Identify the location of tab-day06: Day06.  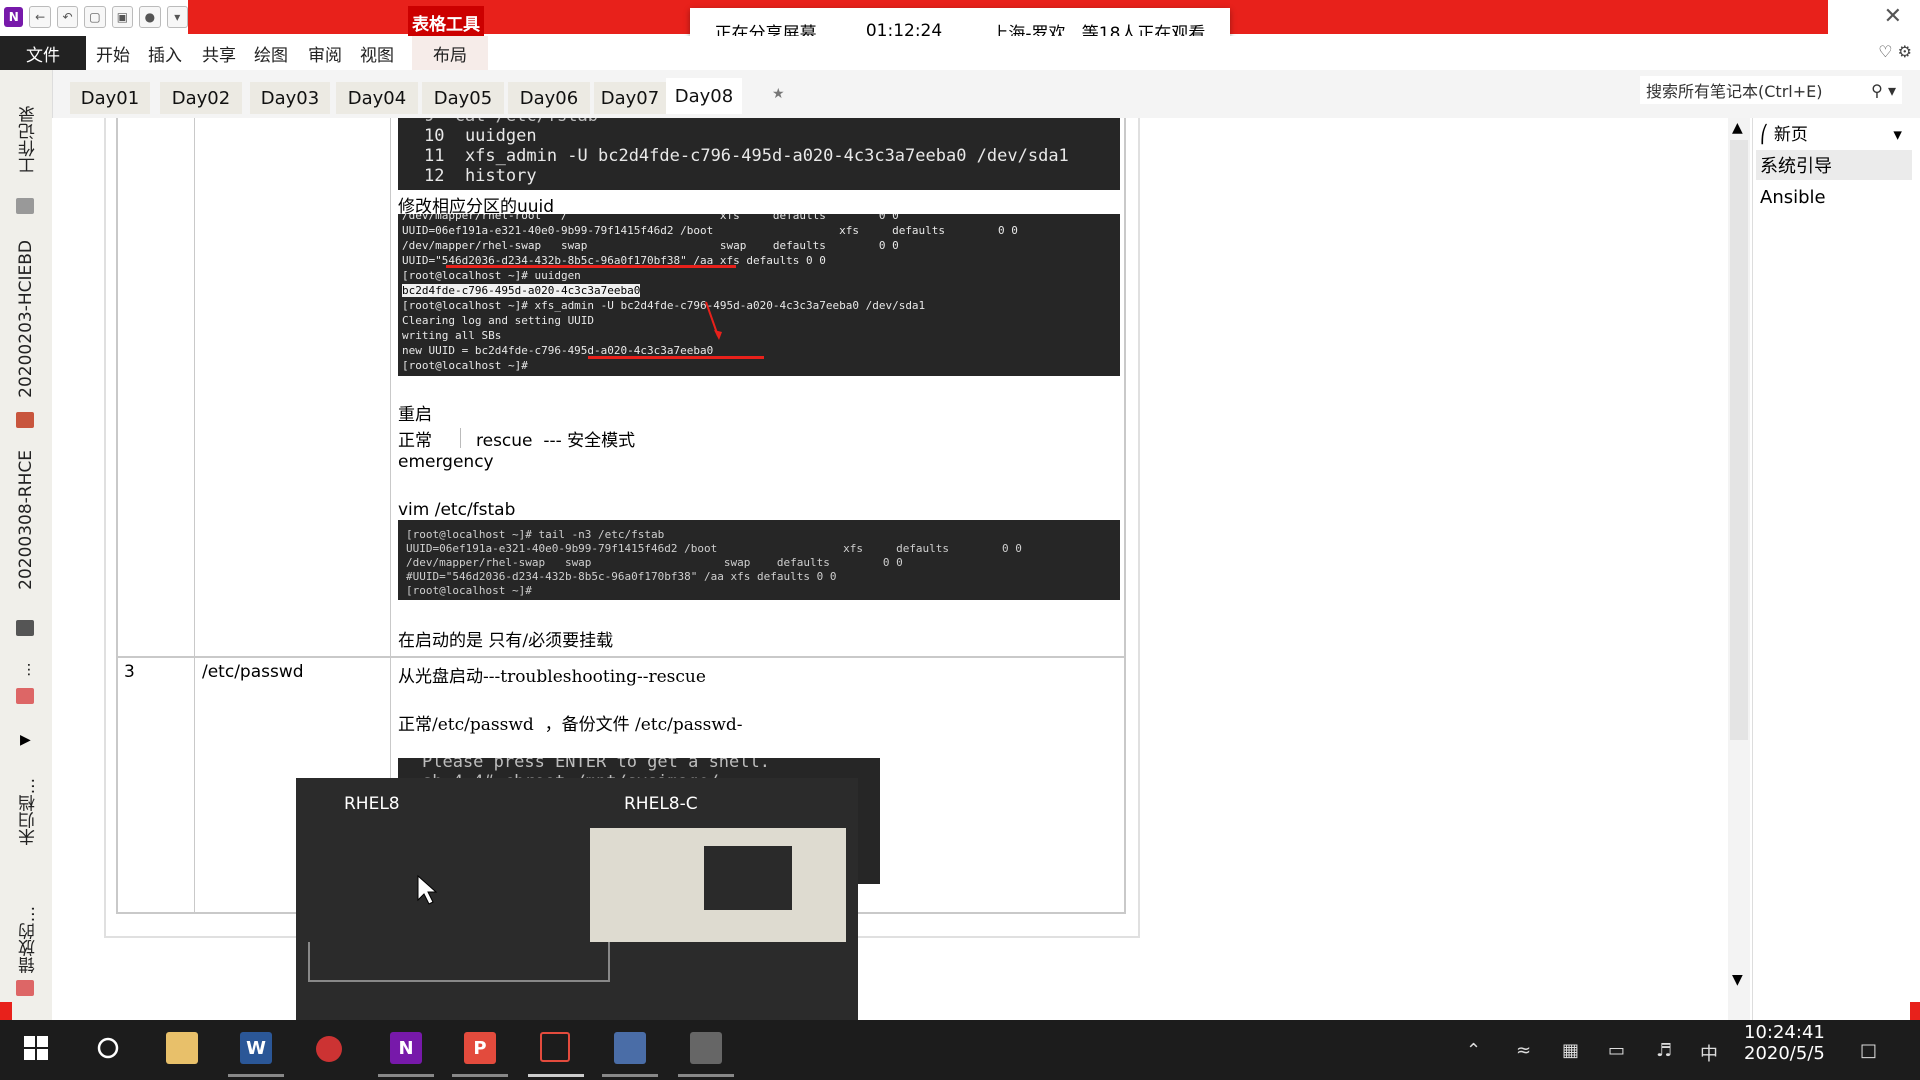
(549, 98).